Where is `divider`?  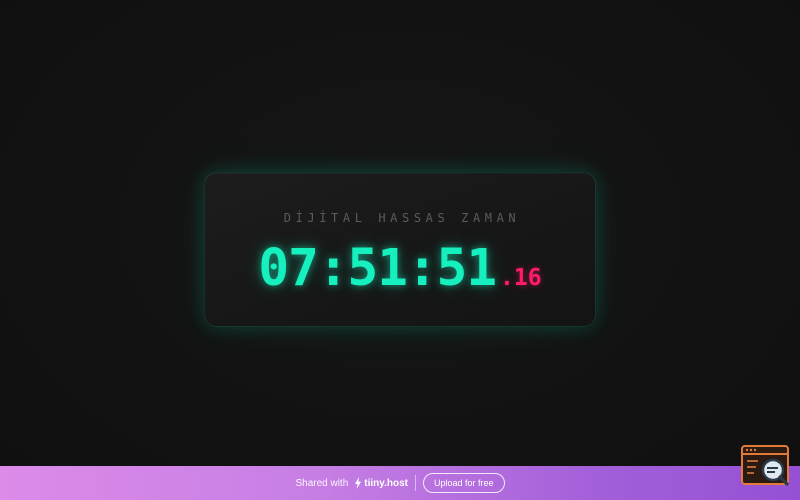
divider is located at coordinates (415, 483).